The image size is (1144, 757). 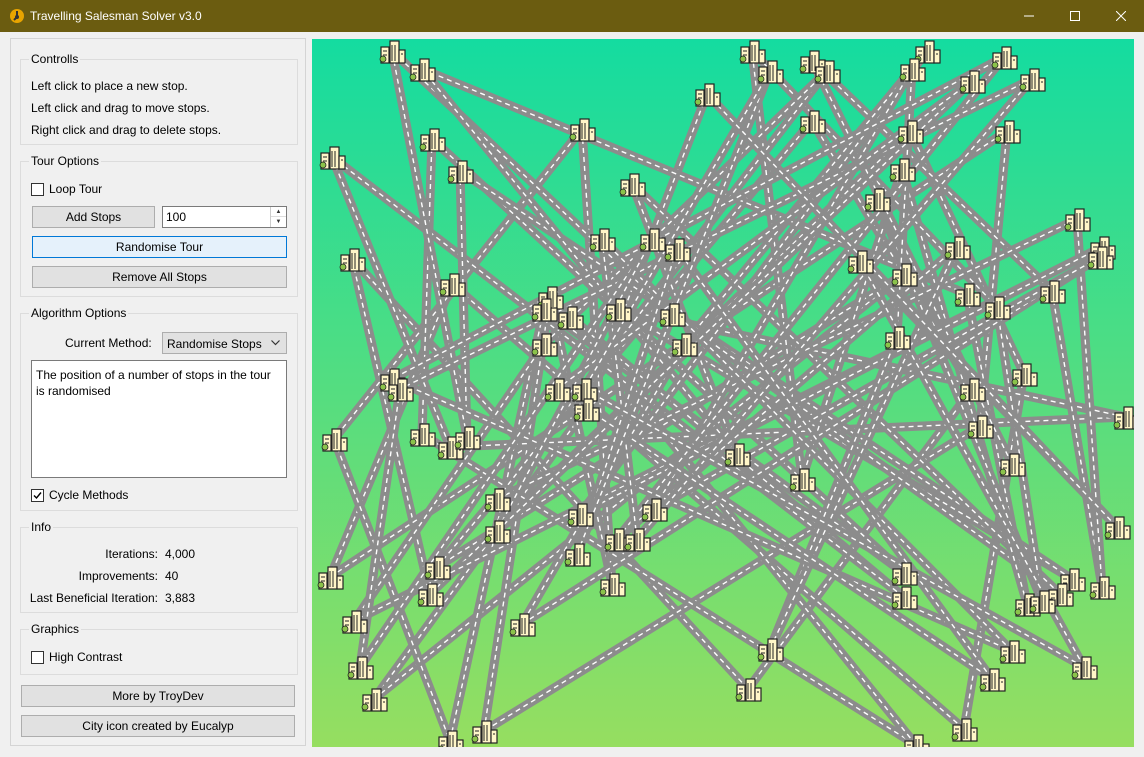 I want to click on instruction-delete: Right click and drag to delete stops., so click(x=126, y=130).